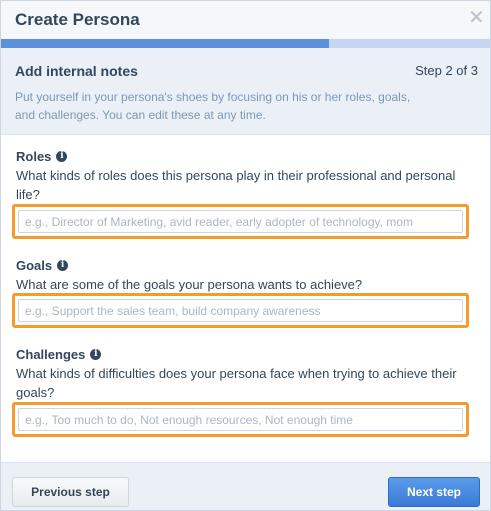 This screenshot has height=511, width=491. I want to click on goals-input-highlight, so click(240, 310).